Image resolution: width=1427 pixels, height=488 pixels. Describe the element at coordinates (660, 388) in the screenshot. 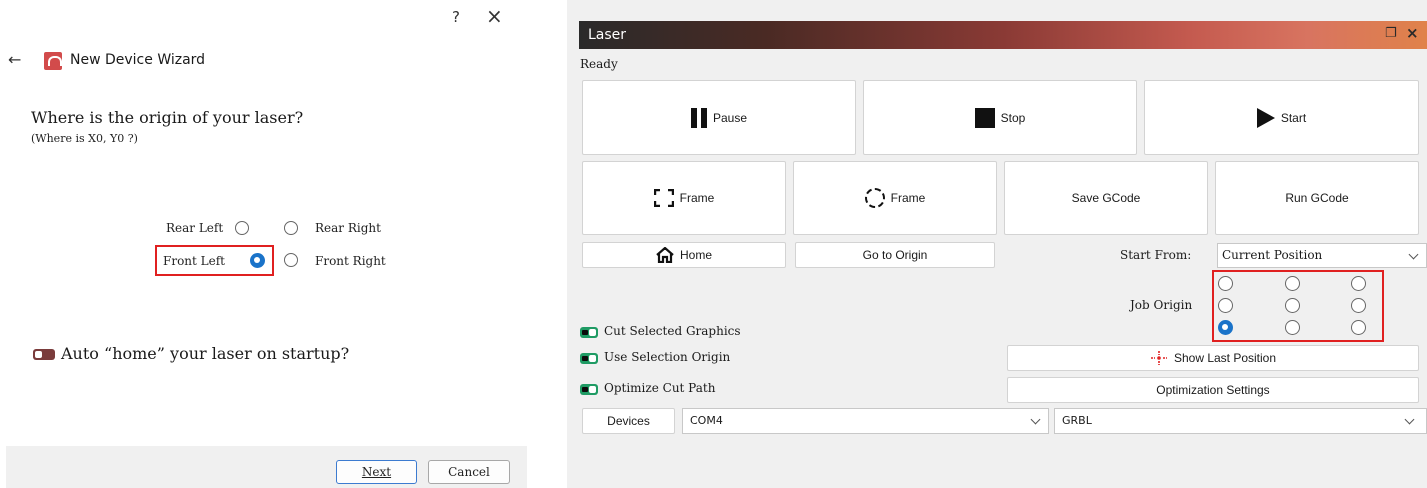

I see `optimize-path-label: Optimize Cut Path` at that location.